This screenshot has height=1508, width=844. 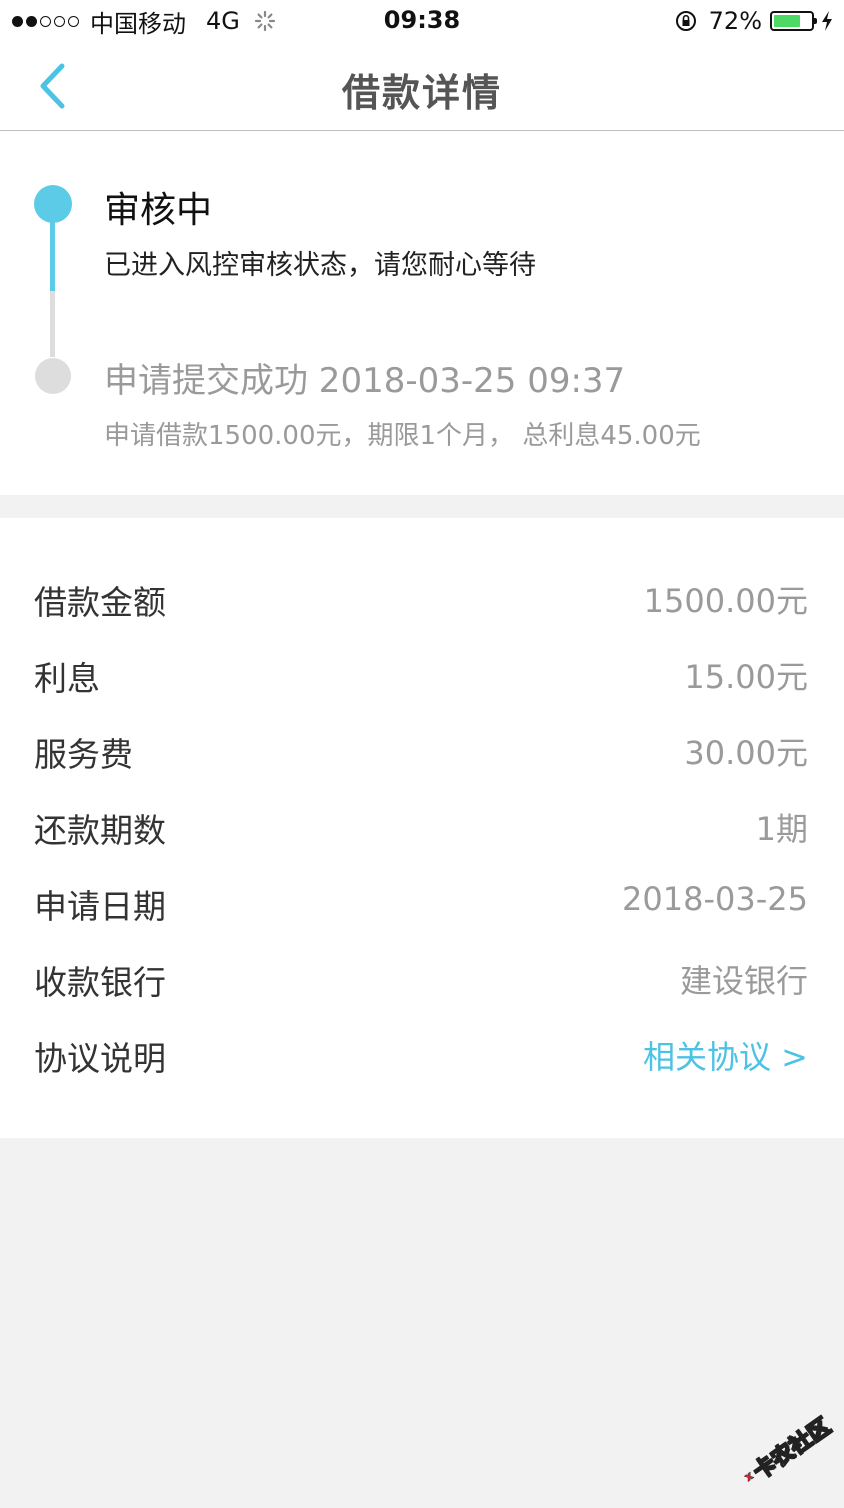 I want to click on watermark-logo: 卡农社区, so click(x=784, y=1451).